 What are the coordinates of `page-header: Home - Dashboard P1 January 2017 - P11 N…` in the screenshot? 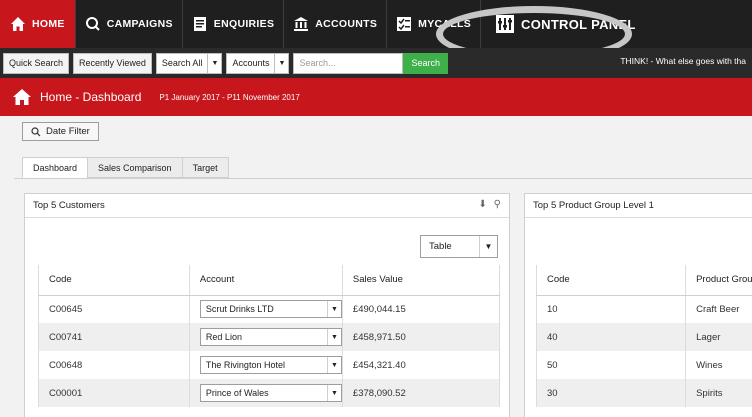 It's located at (376, 97).